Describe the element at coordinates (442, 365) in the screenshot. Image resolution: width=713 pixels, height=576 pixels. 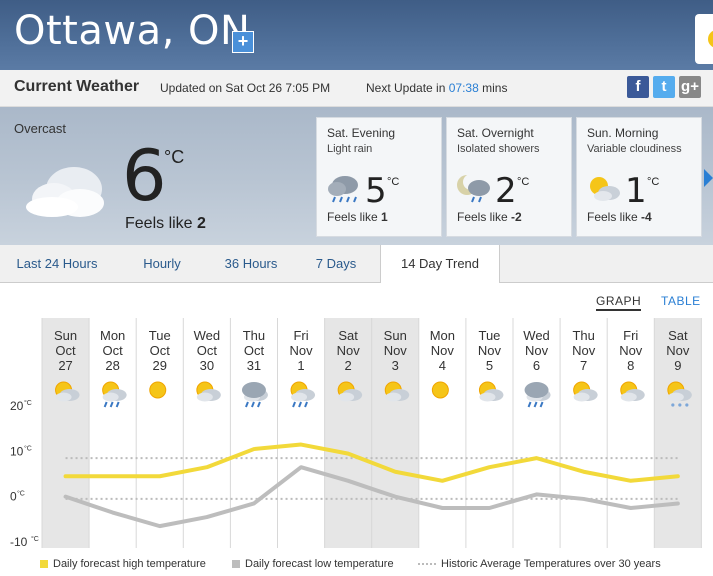
I see `day-number: 4` at that location.